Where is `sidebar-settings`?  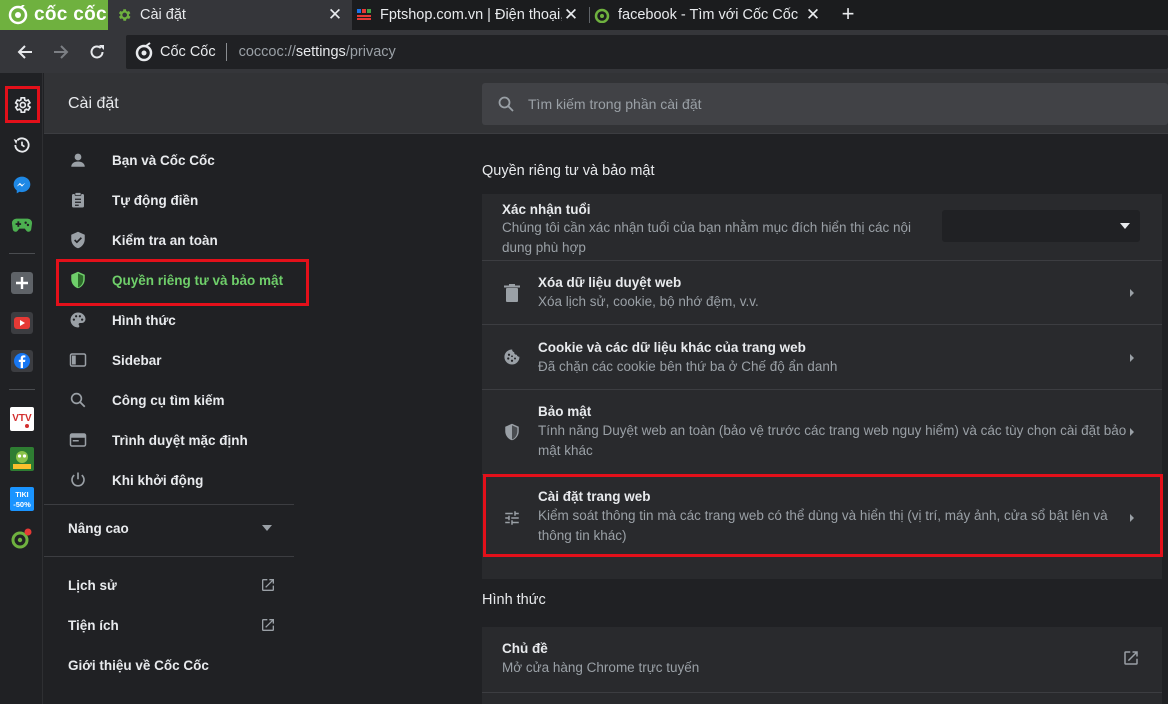 sidebar-settings is located at coordinates (22, 105).